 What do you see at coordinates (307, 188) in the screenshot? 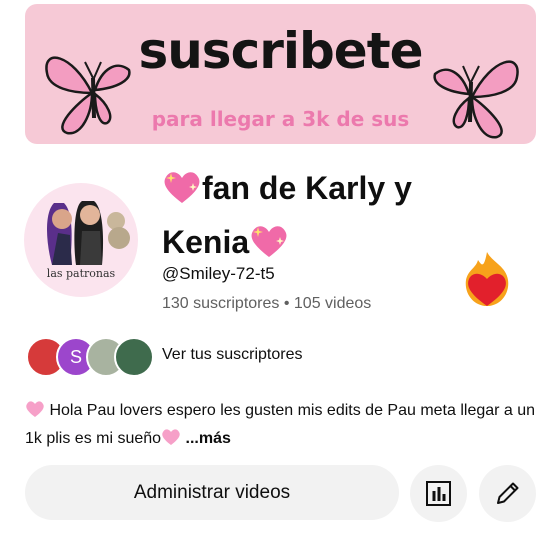
I see `channel-name-line1: fan de Karly y` at bounding box center [307, 188].